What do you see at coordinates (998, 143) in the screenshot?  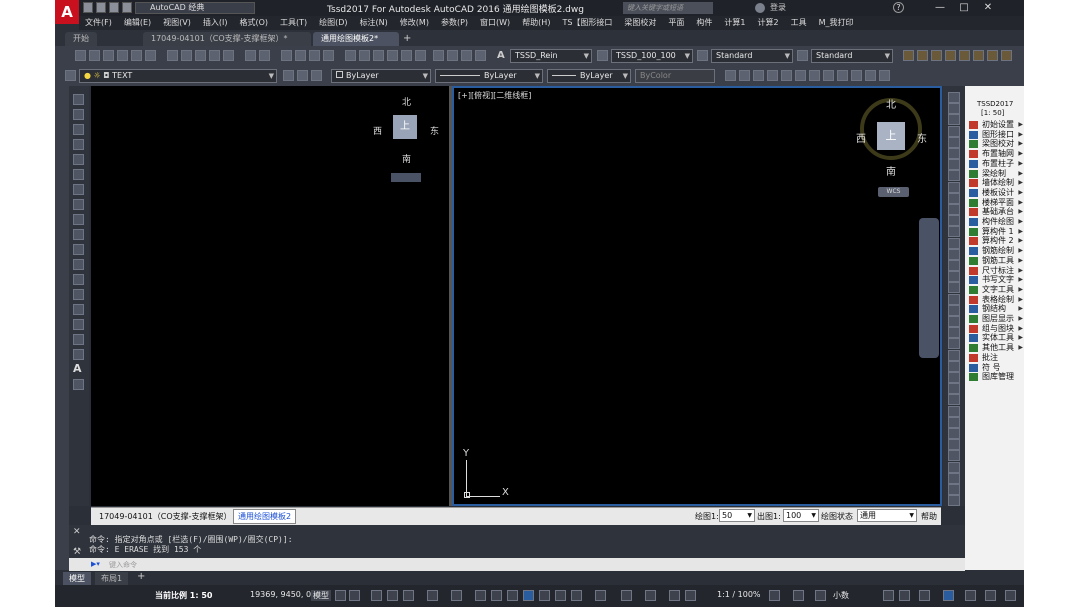 I see `tssd-menu-item: 梁图校对` at bounding box center [998, 143].